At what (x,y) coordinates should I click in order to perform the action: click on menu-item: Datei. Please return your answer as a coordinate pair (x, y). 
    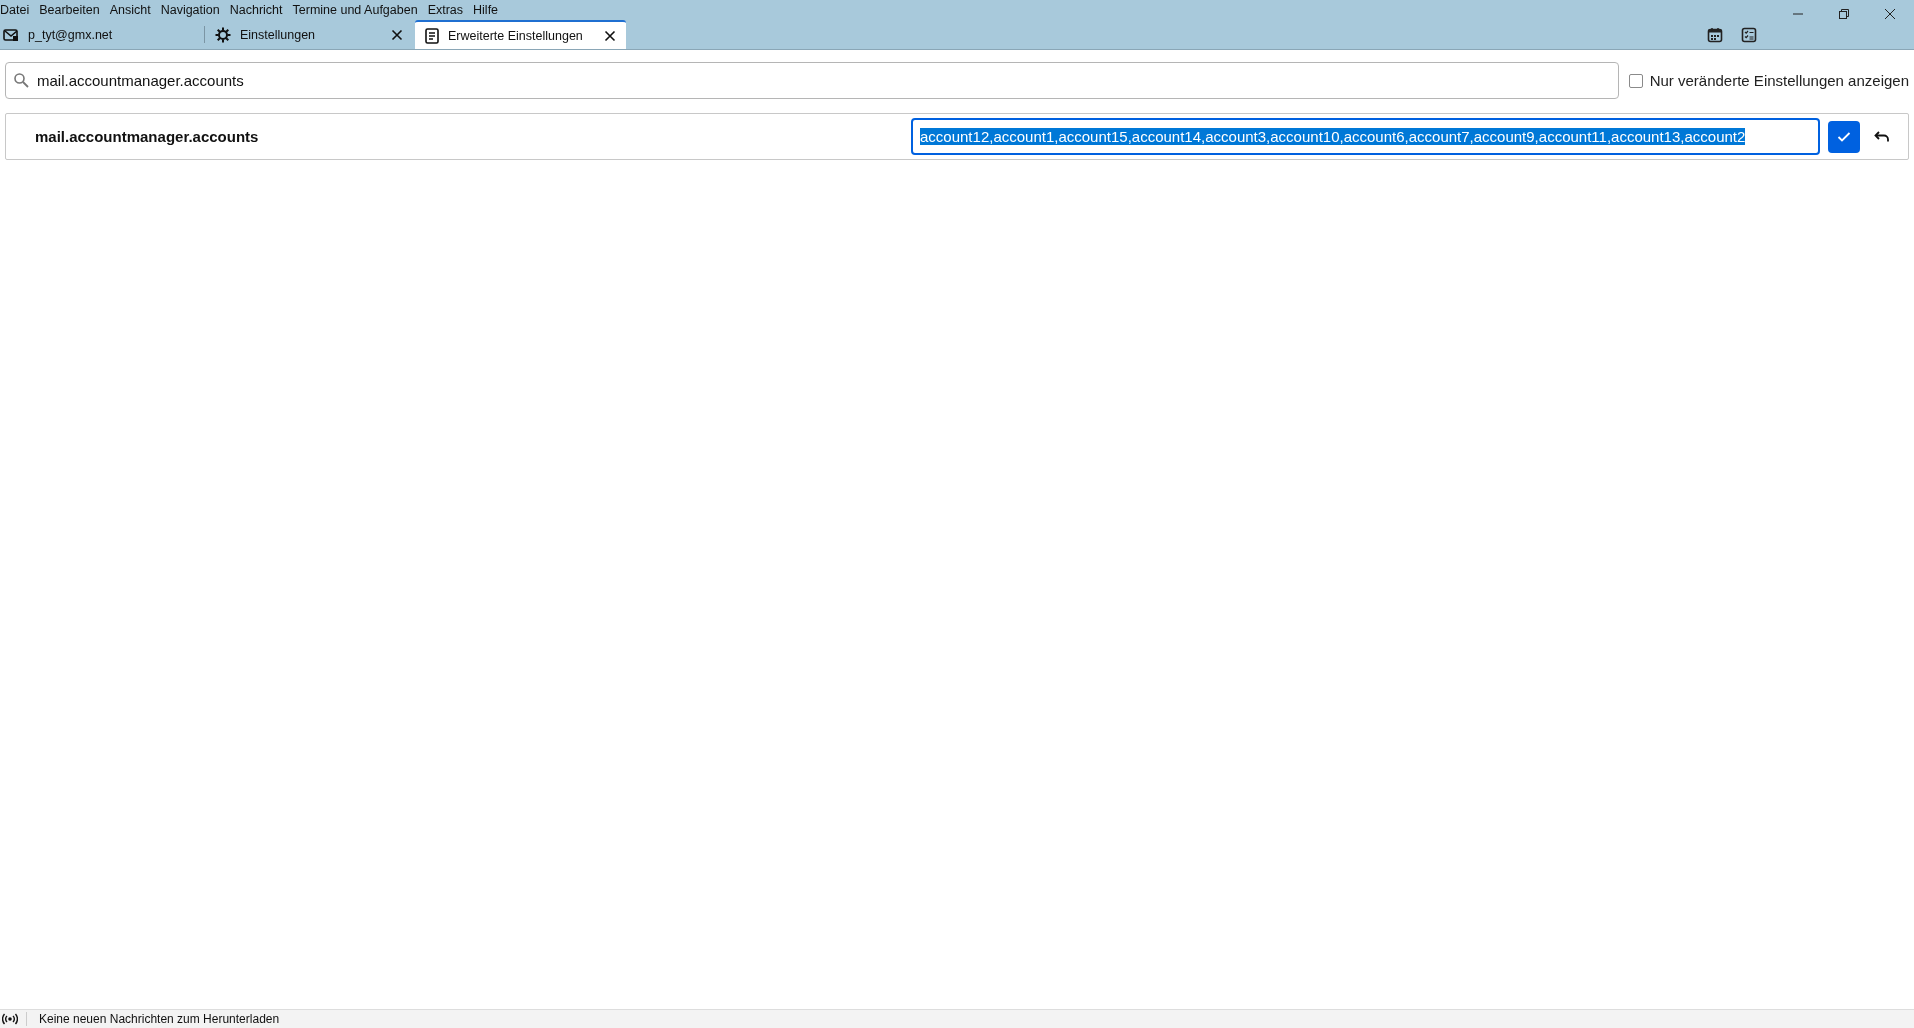
    Looking at the image, I should click on (17, 10).